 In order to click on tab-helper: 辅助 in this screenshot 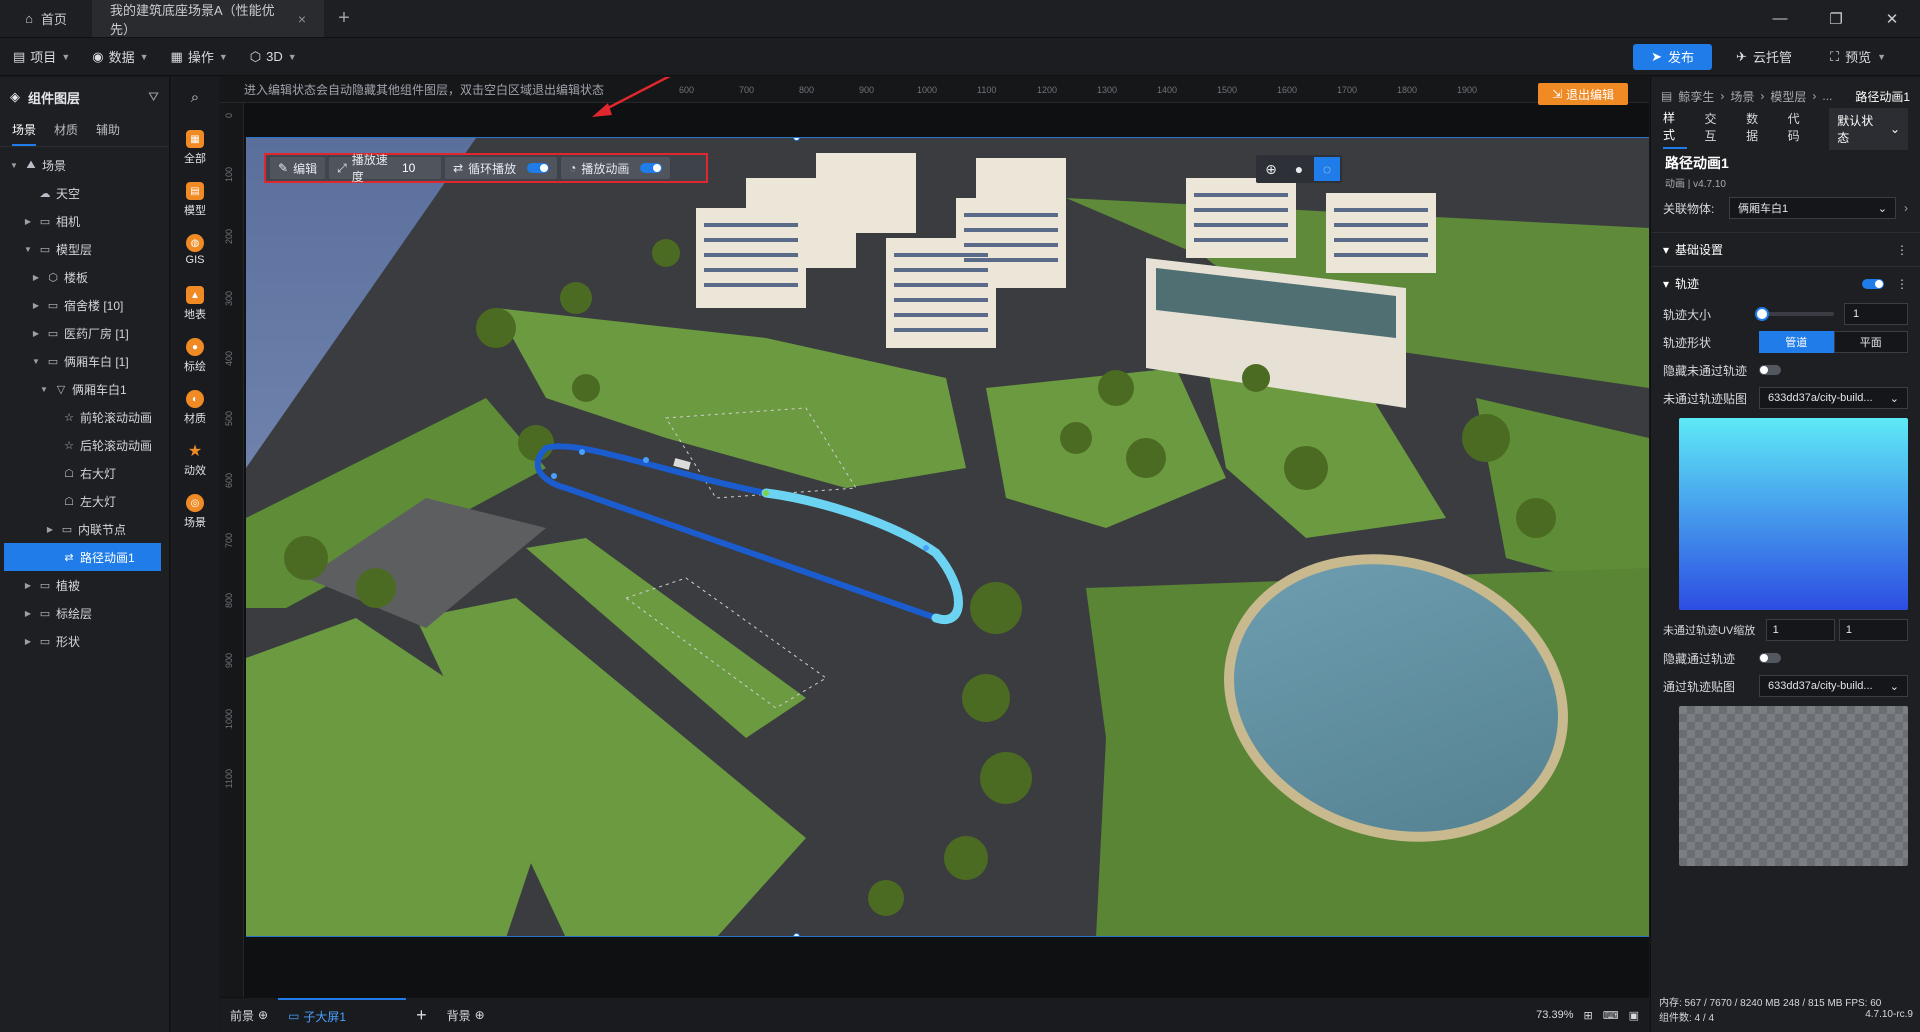, I will do `click(108, 133)`.